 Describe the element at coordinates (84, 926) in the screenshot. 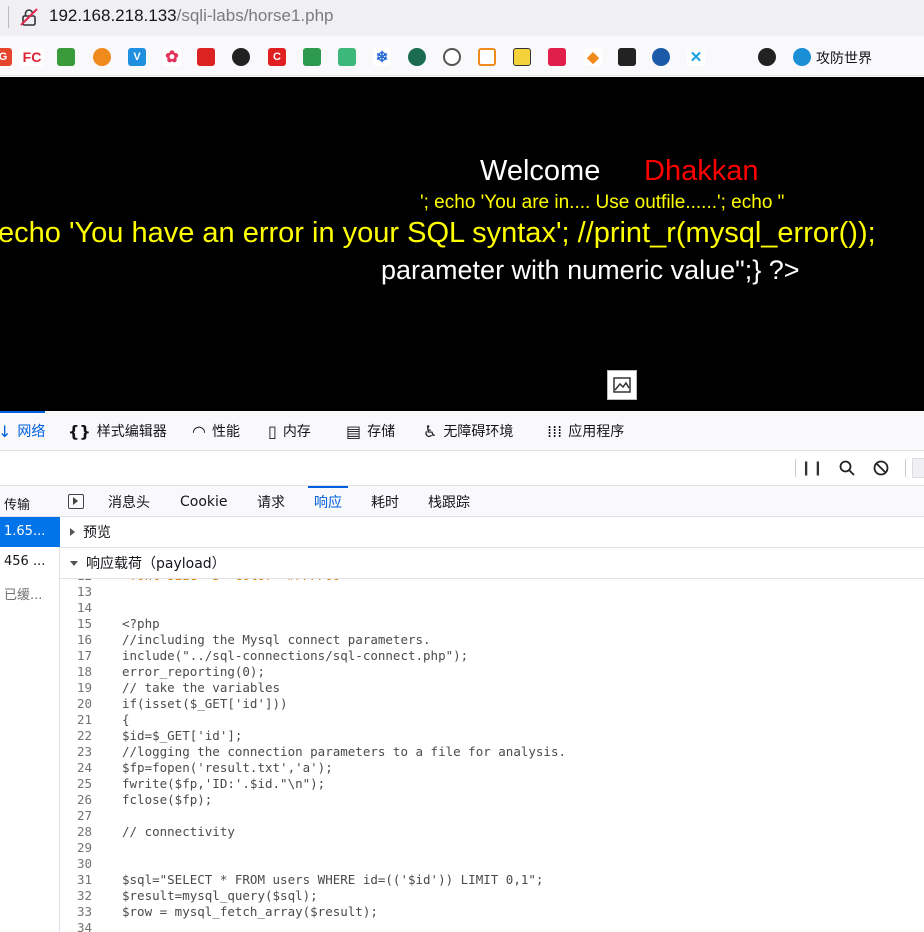

I see `line-number: 34` at that location.